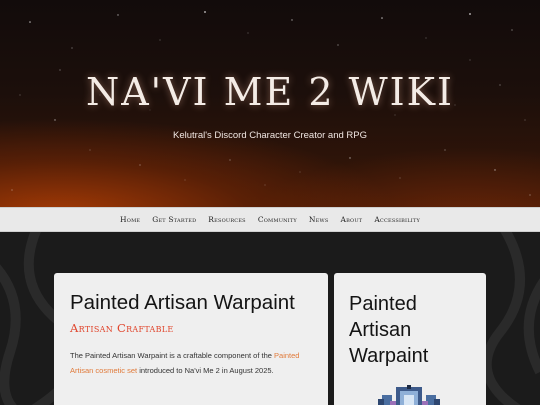 This screenshot has height=405, width=540. What do you see at coordinates (182, 302) in the screenshot?
I see `article-title: Painted Artisan Warpaint` at bounding box center [182, 302].